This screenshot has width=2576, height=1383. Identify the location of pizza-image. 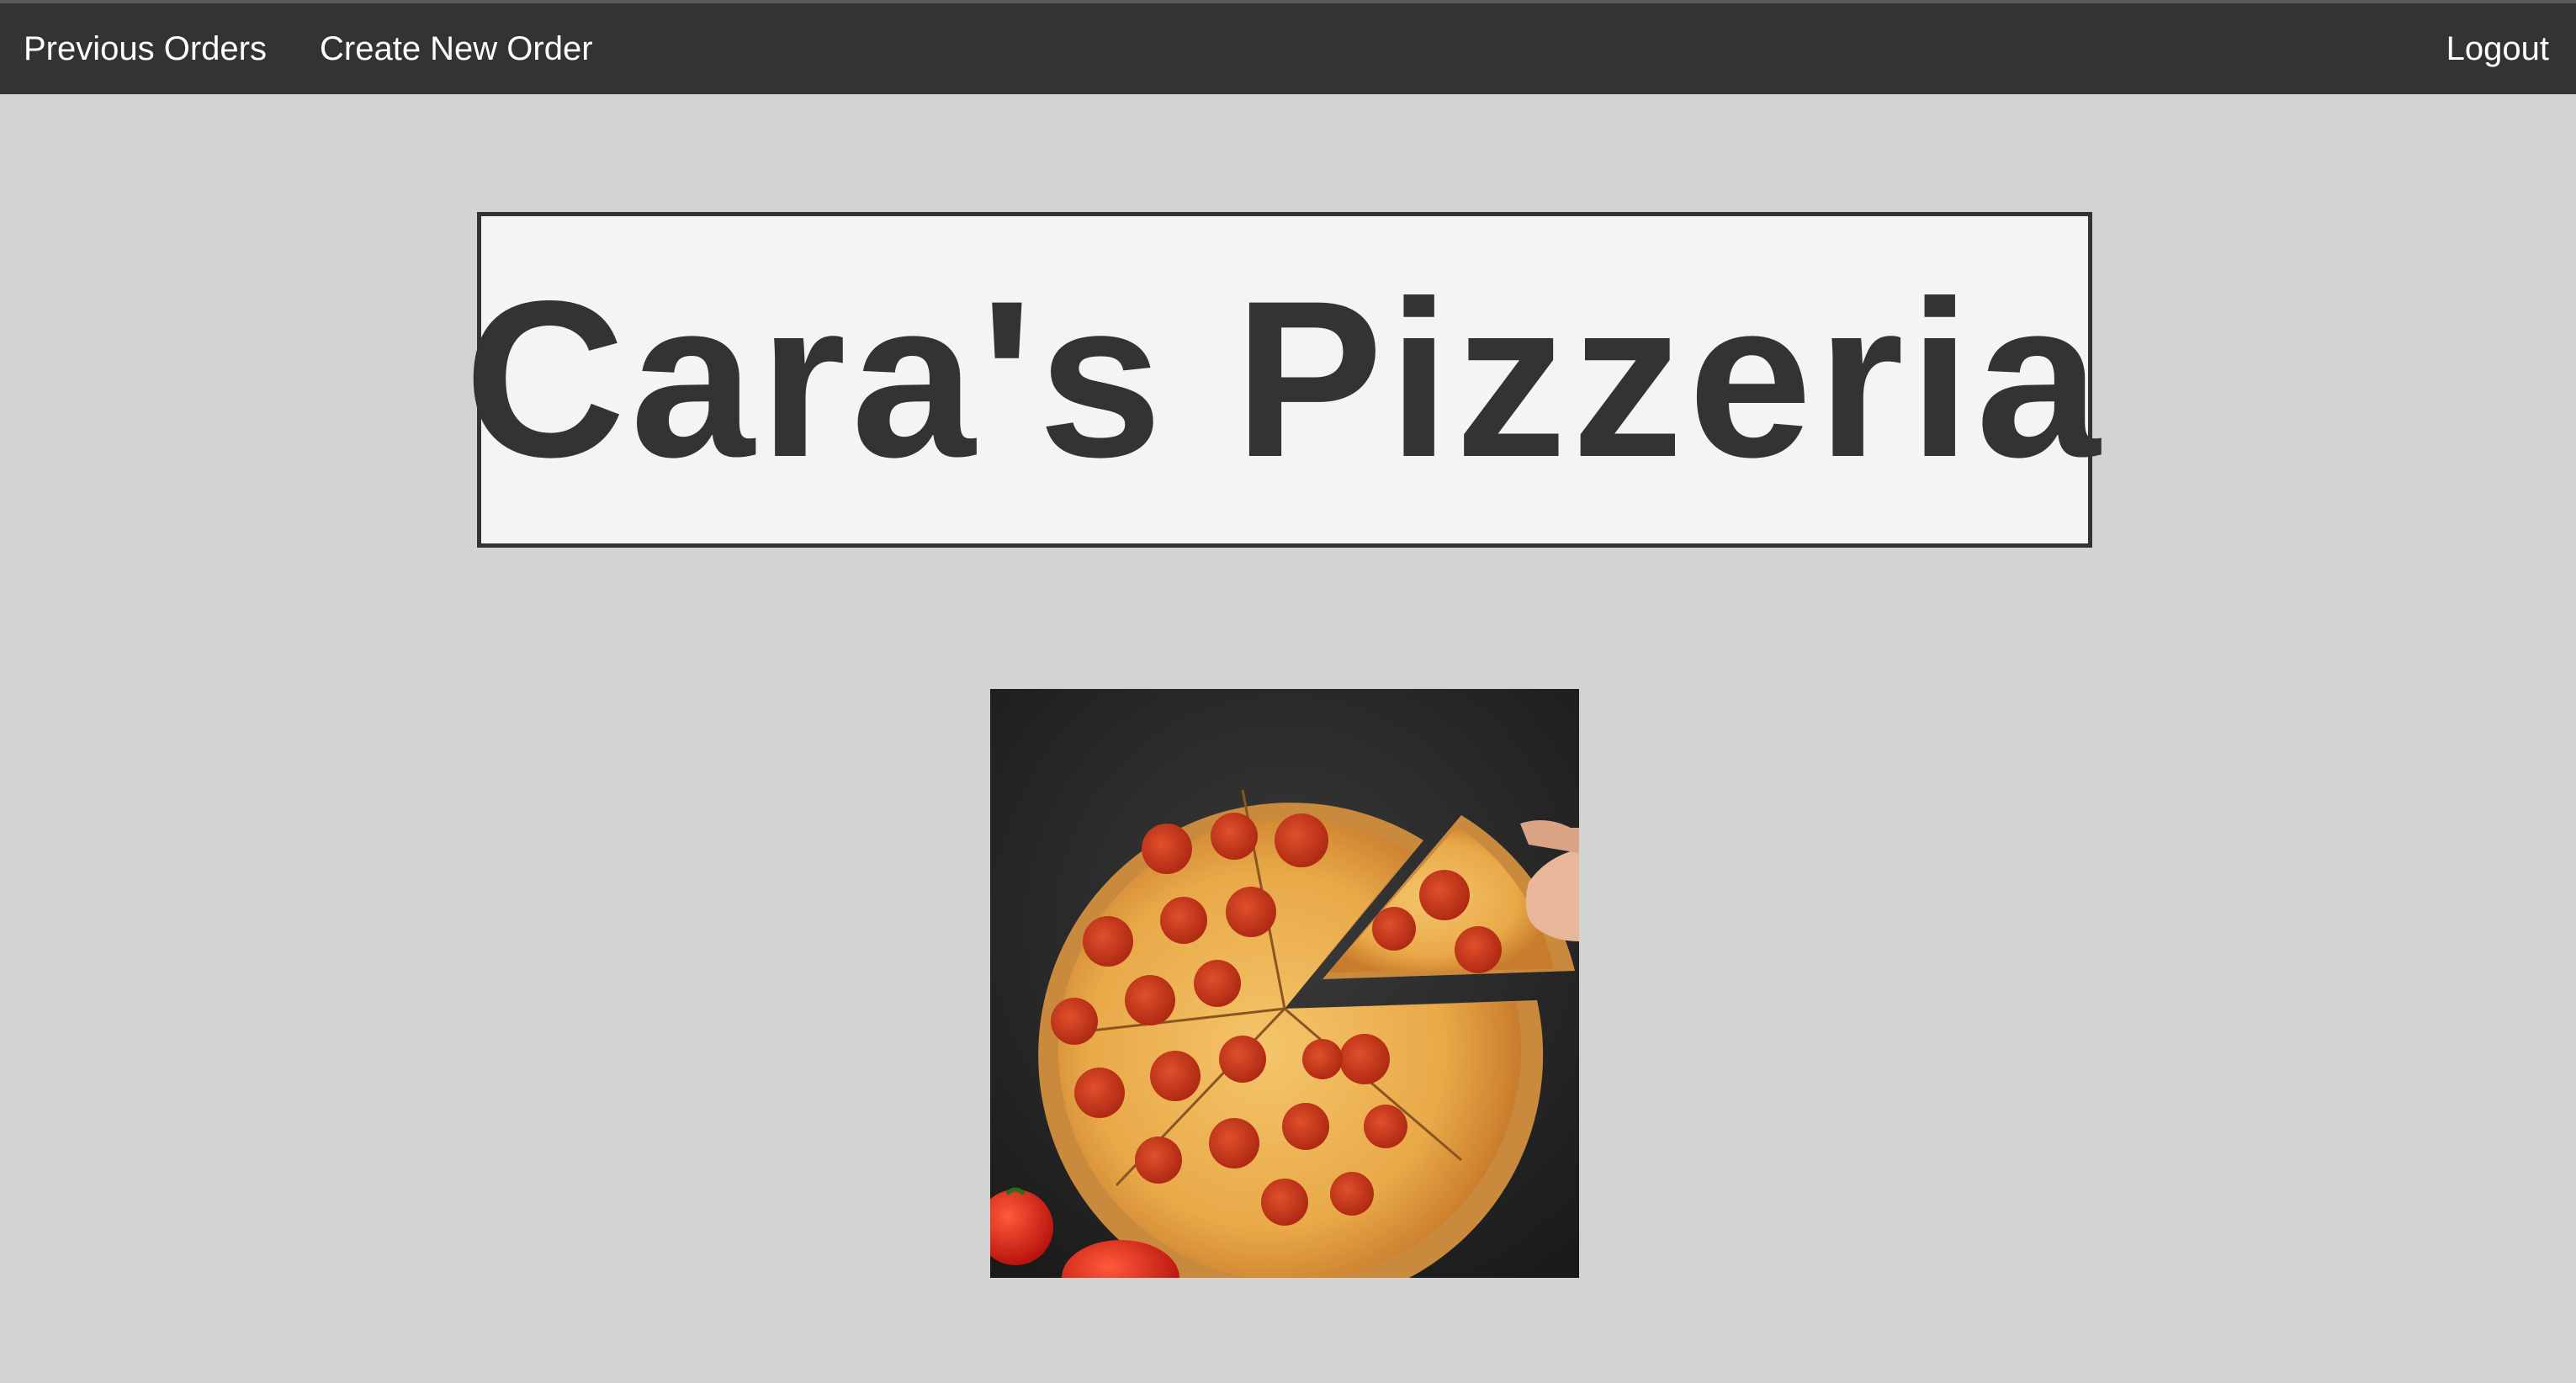
(1284, 984).